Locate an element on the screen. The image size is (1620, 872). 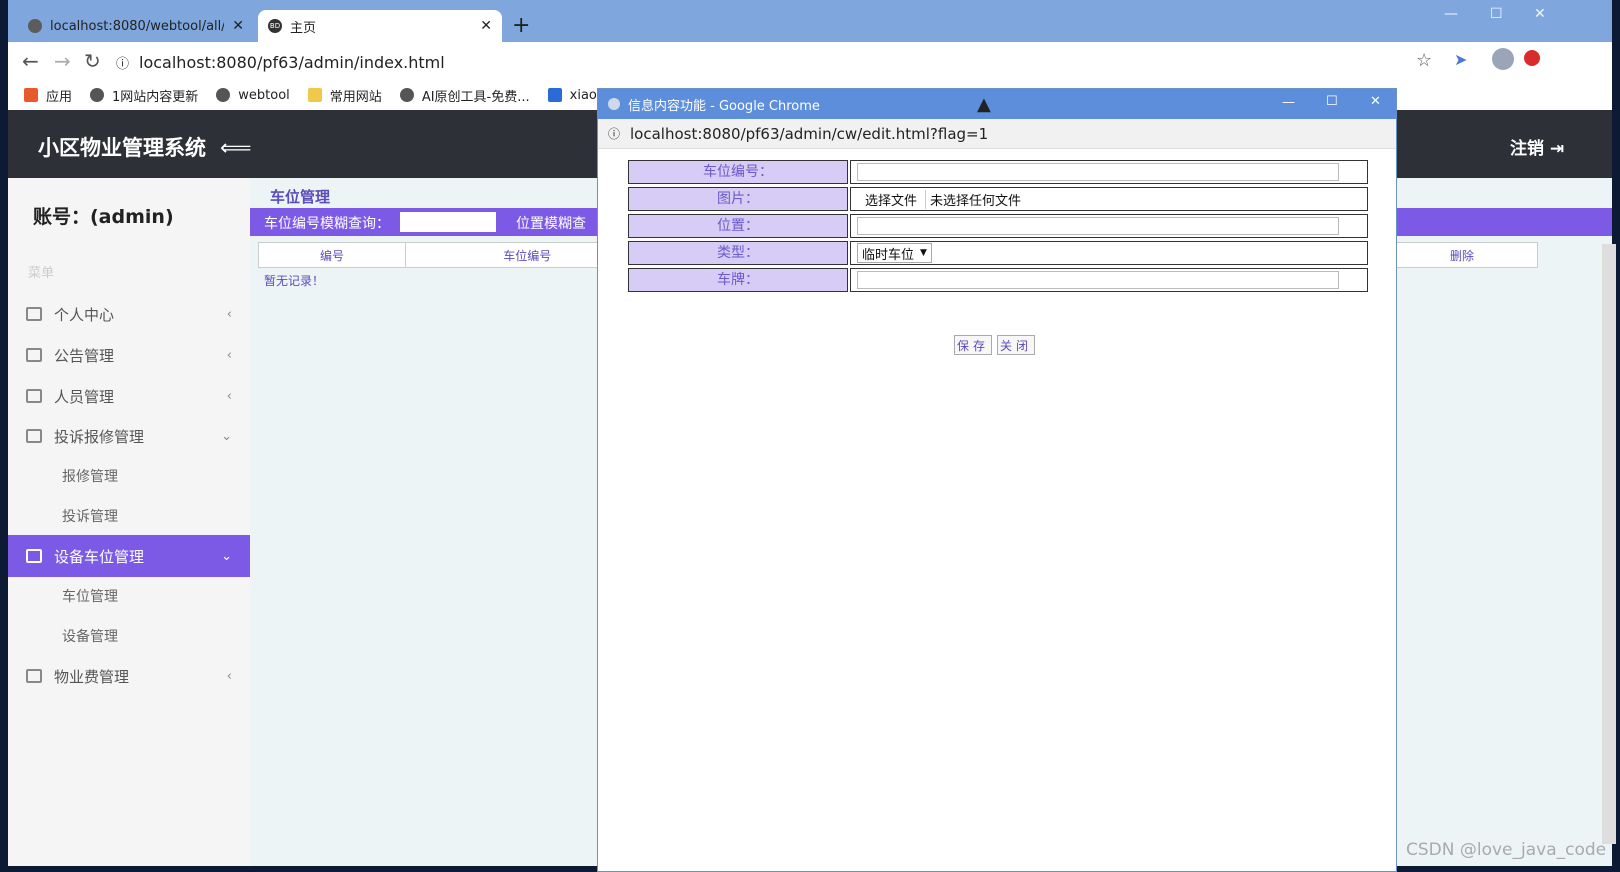
search-label: 位置模糊查 is located at coordinates (551, 224).